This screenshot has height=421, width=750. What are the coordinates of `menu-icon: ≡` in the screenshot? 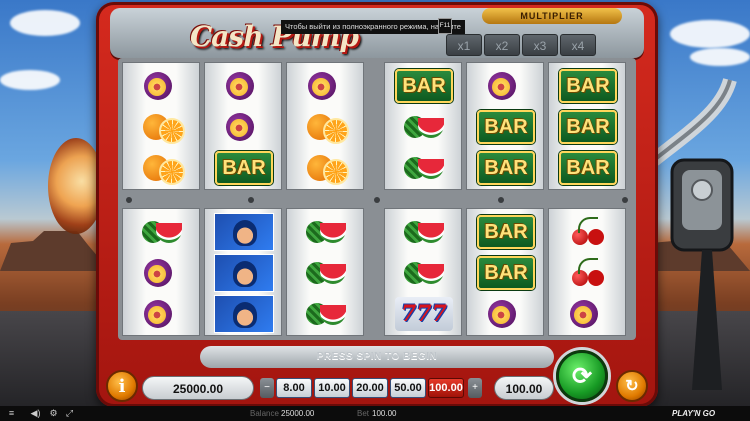 It's located at (11, 413).